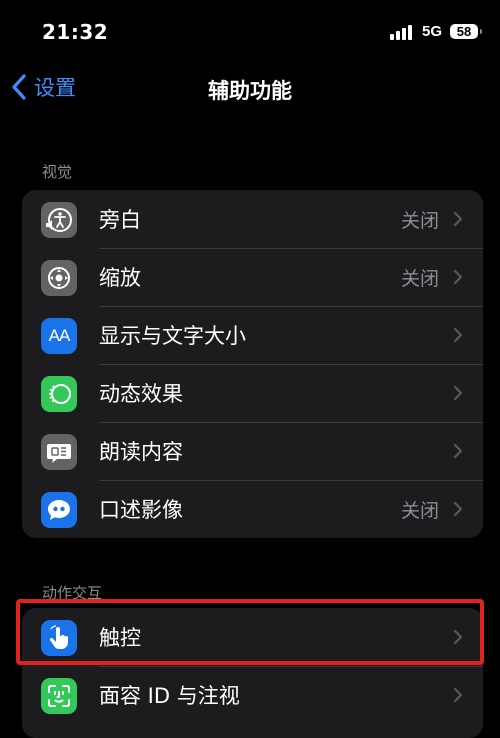  I want to click on row-label: 面容 ID 与注视, so click(169, 696).